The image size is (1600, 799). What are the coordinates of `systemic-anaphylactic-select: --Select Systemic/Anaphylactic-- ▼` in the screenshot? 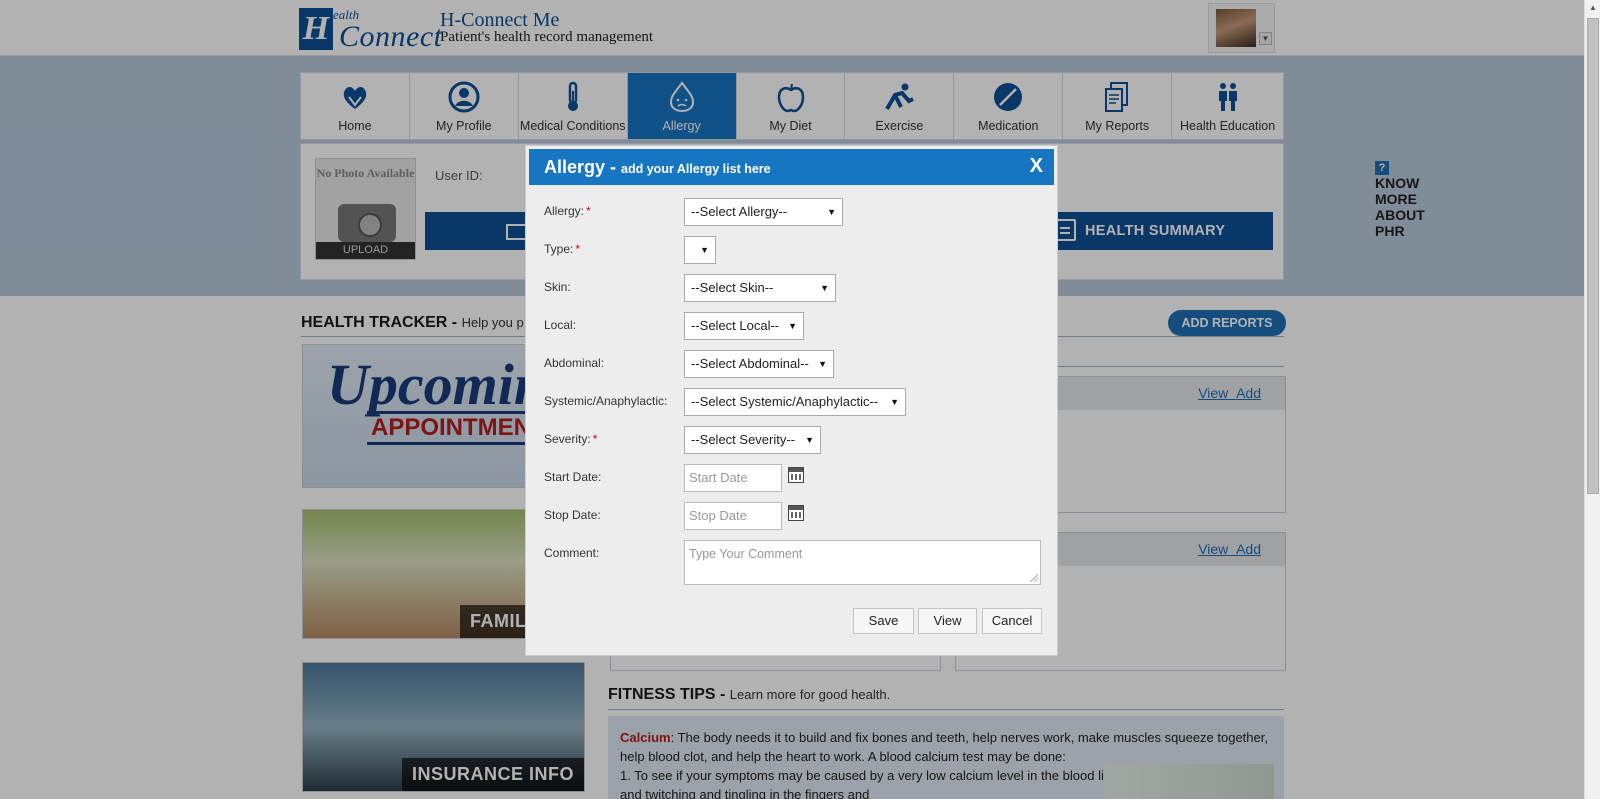 It's located at (795, 402).